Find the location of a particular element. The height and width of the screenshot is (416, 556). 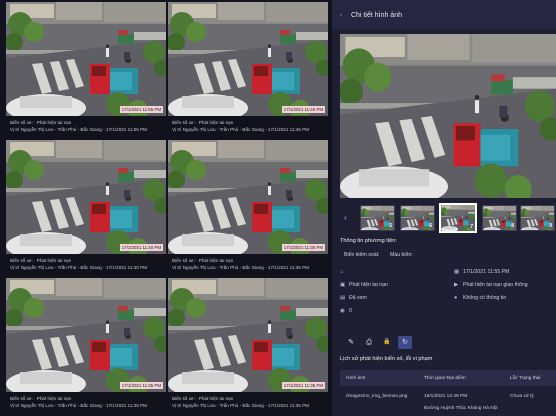

thumbnail: 8 is located at coordinates (499, 218).